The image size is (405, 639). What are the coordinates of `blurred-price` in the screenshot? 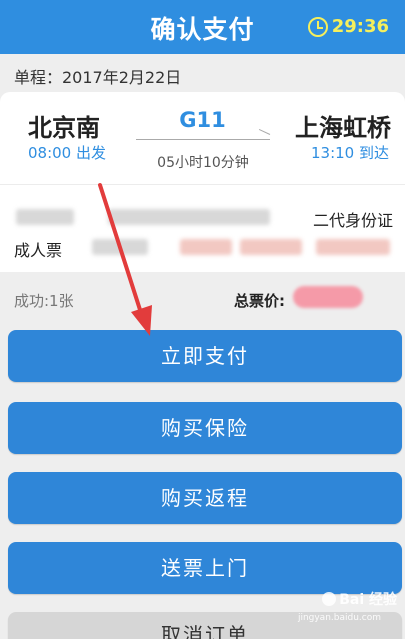 It's located at (353, 247).